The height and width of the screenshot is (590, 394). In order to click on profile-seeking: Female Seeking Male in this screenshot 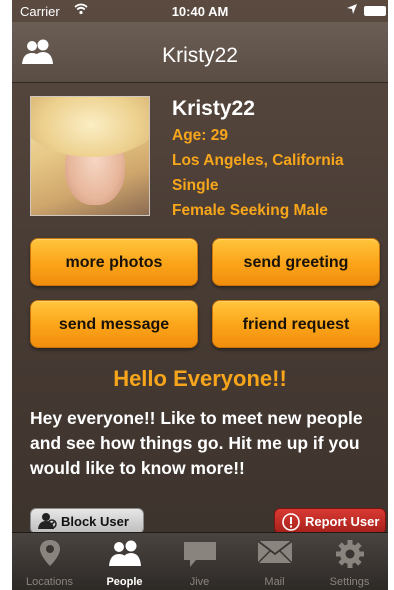, I will do `click(250, 210)`.